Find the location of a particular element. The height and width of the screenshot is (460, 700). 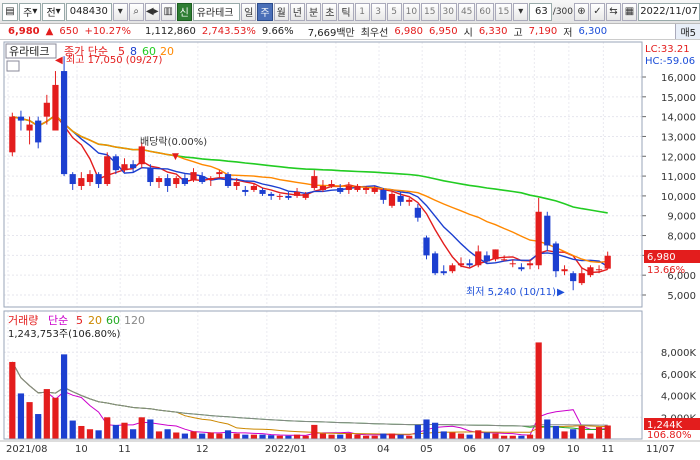

stock-name-field: 유라테크 is located at coordinates (216, 11).